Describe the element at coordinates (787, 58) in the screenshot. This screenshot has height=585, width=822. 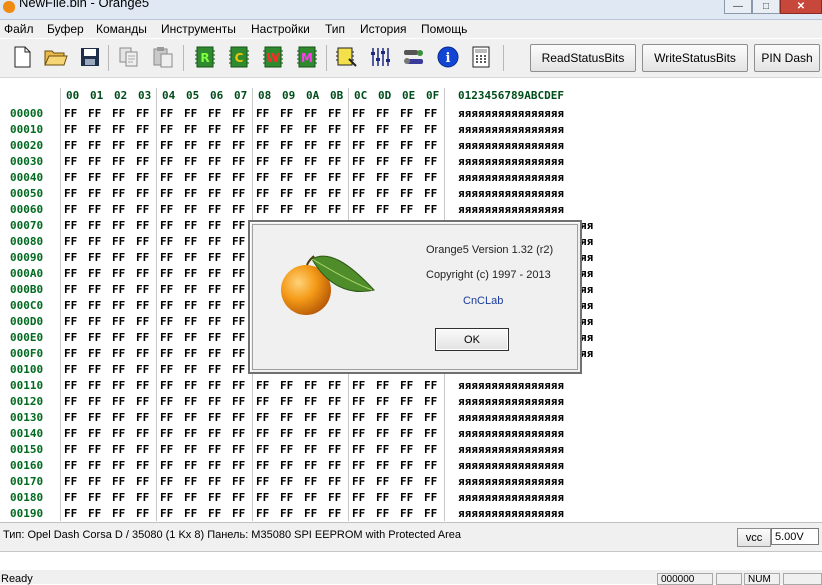
I see `pin-dash-button: PIN Dash` at that location.